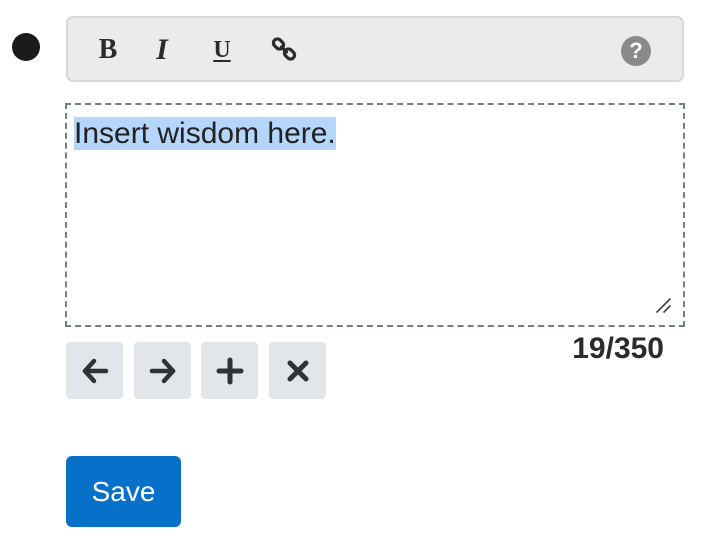 Image resolution: width=727 pixels, height=542 pixels. I want to click on arrow-left-icon, so click(95, 370).